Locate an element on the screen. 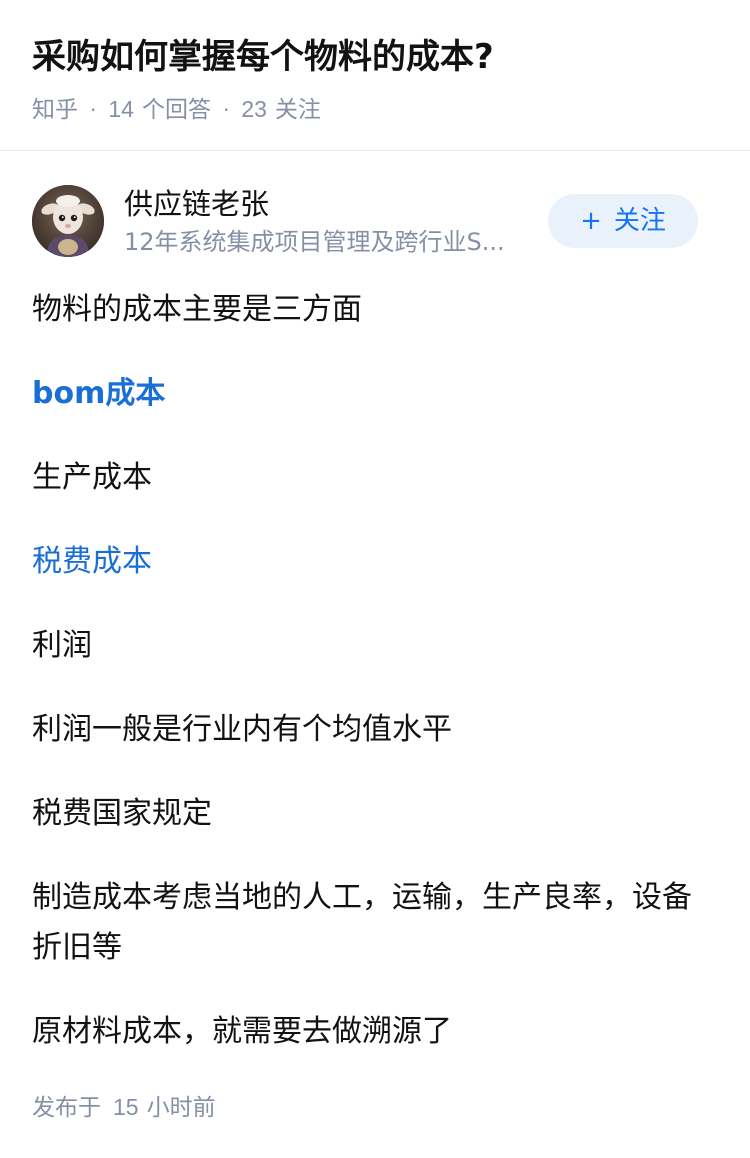  follower-count-number: 23 is located at coordinates (254, 109).